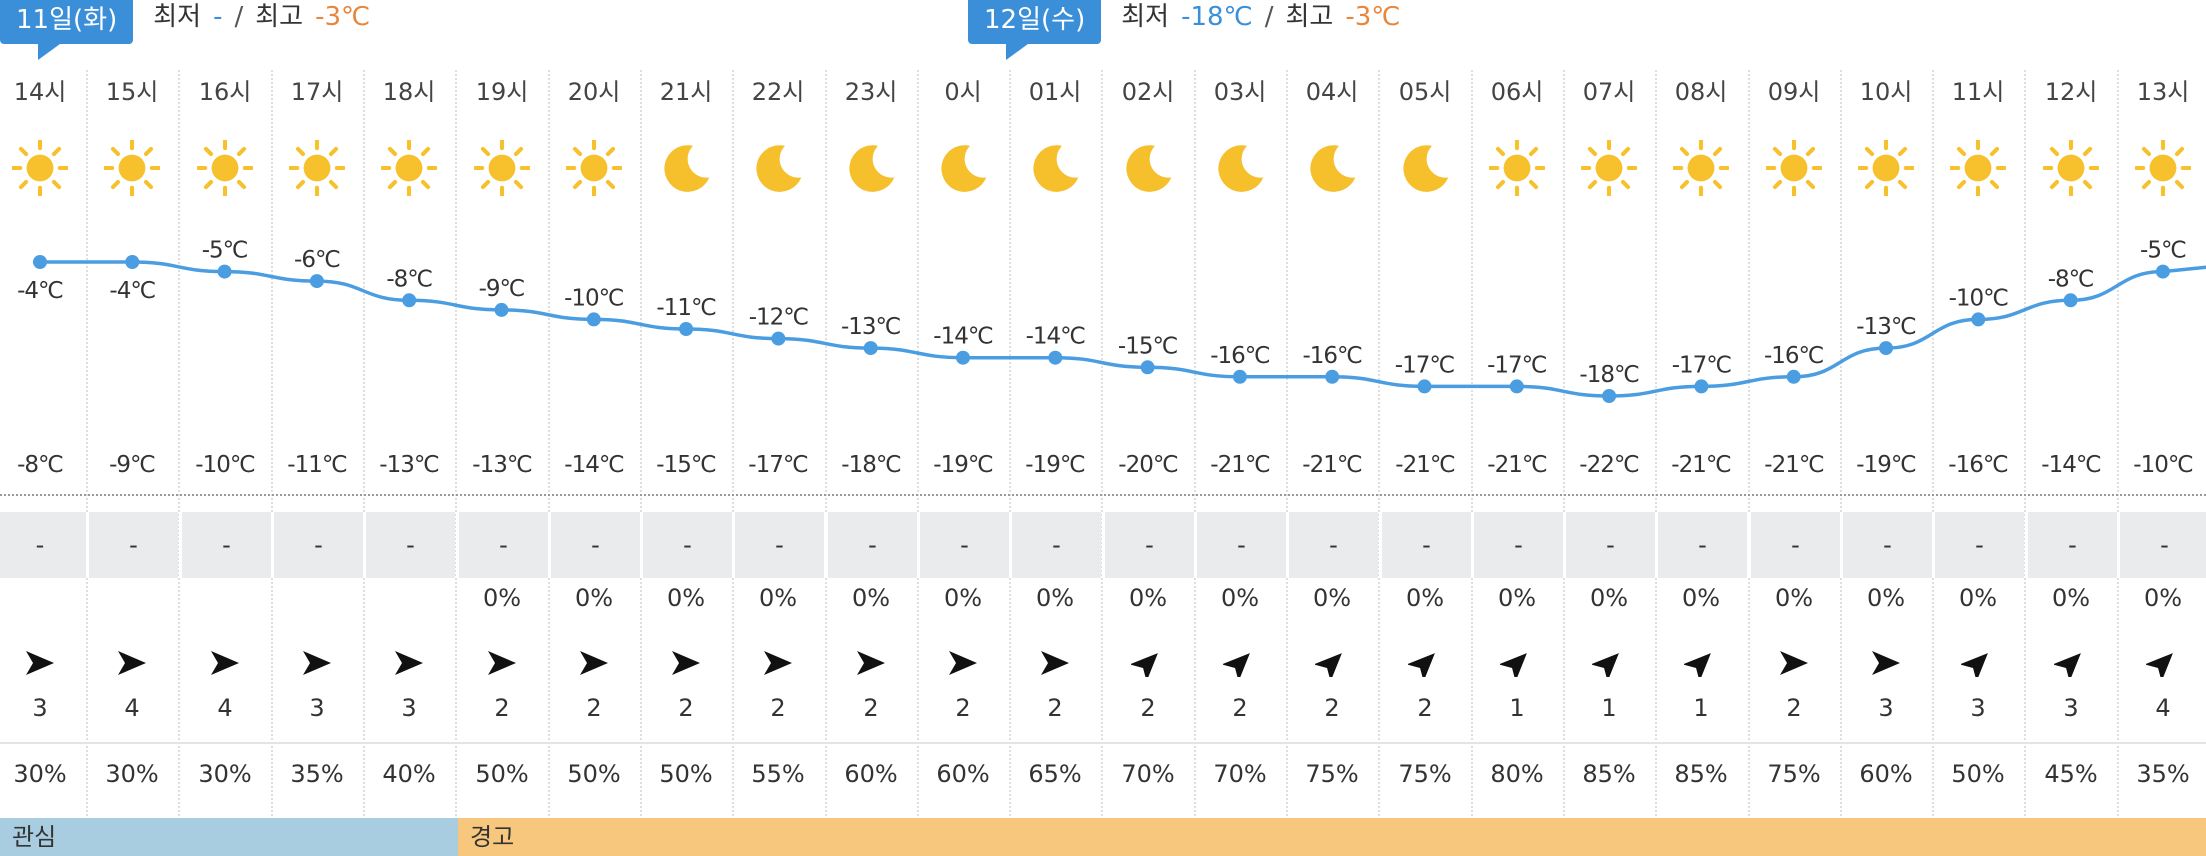  I want to click on hour-column: 18시 -13℃ - 3 40%, so click(409, 428).